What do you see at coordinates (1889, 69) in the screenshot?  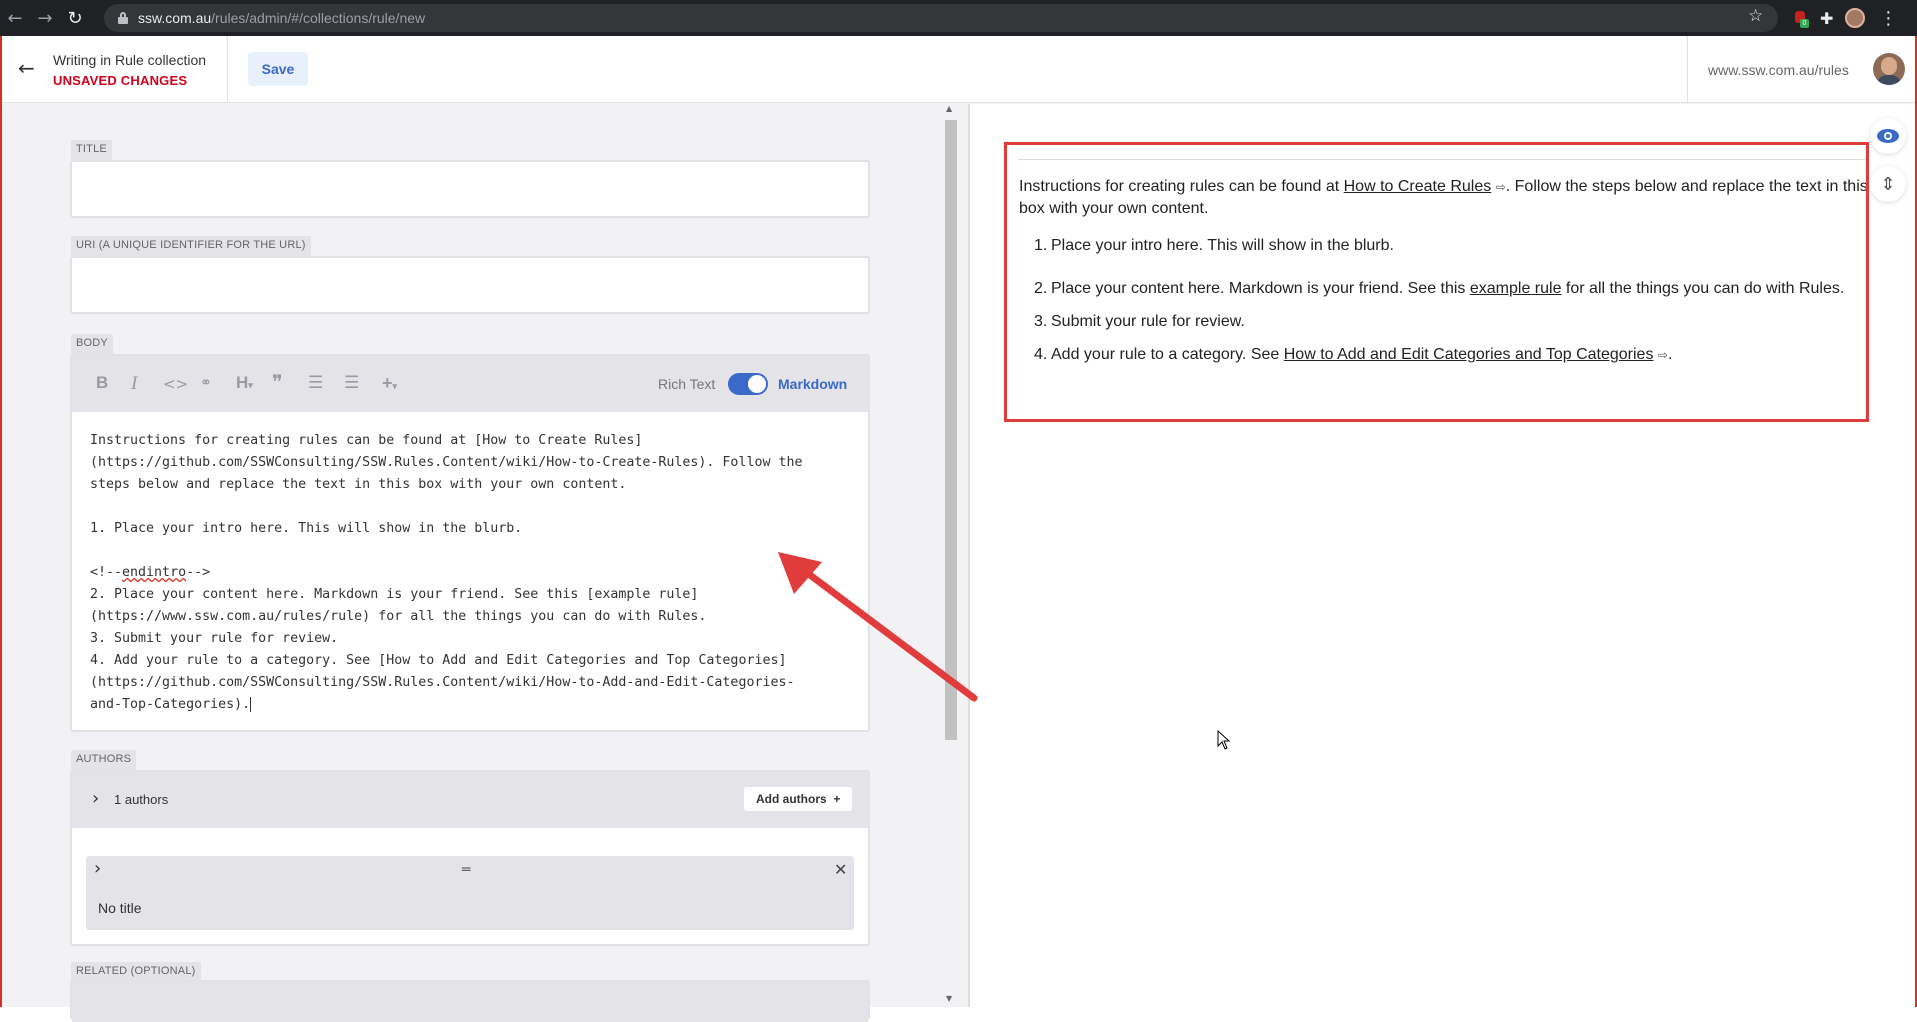 I see `user-avatar` at bounding box center [1889, 69].